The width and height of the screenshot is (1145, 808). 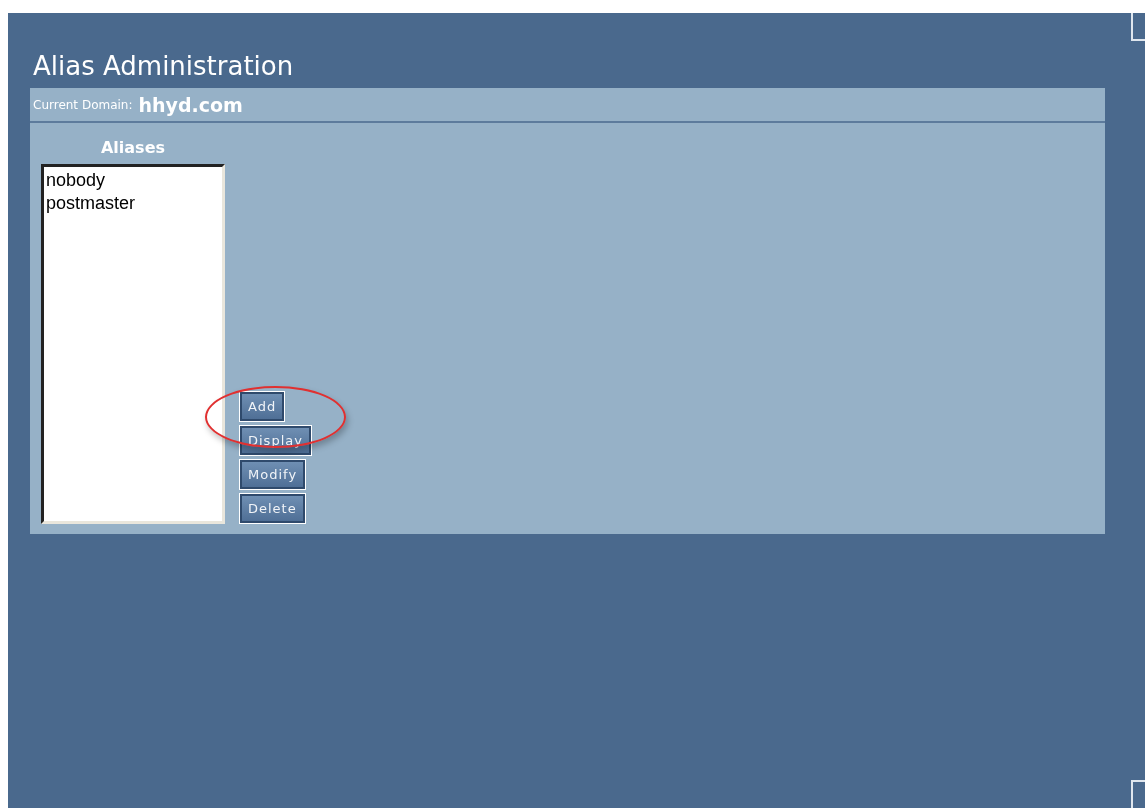 I want to click on domain-label: Current Domain:, so click(x=83, y=104).